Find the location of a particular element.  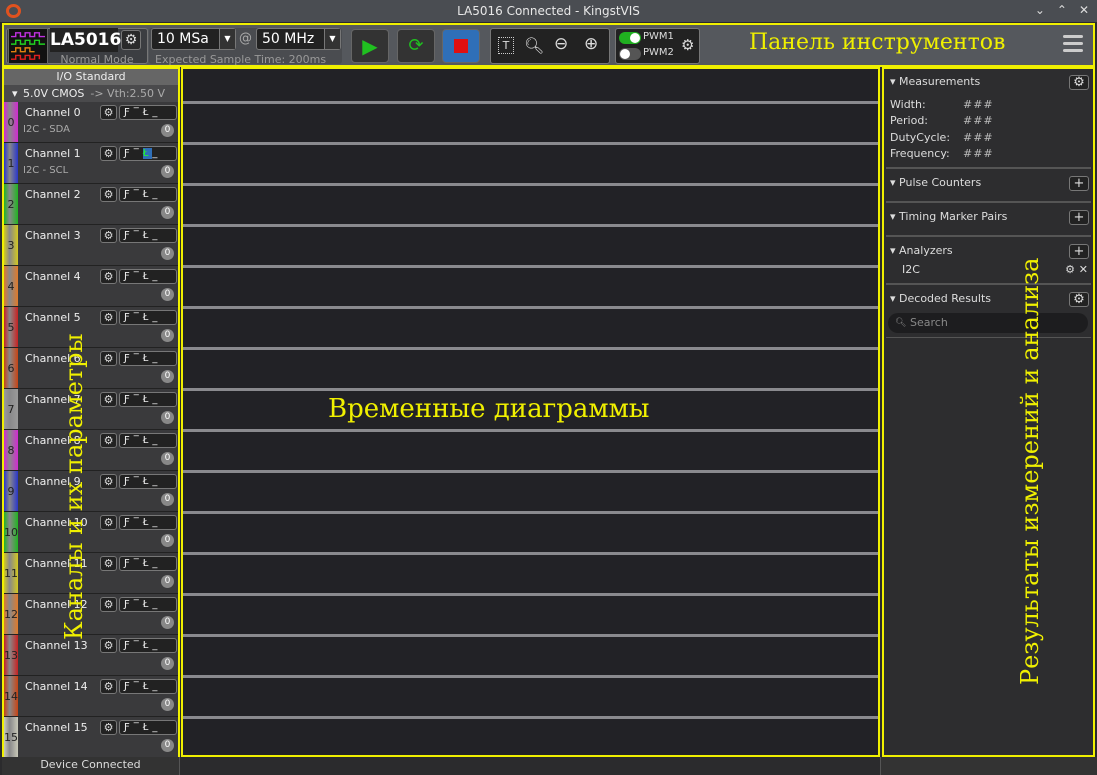

pwm-settings-gear-icon: ⚙ is located at coordinates (687, 45).